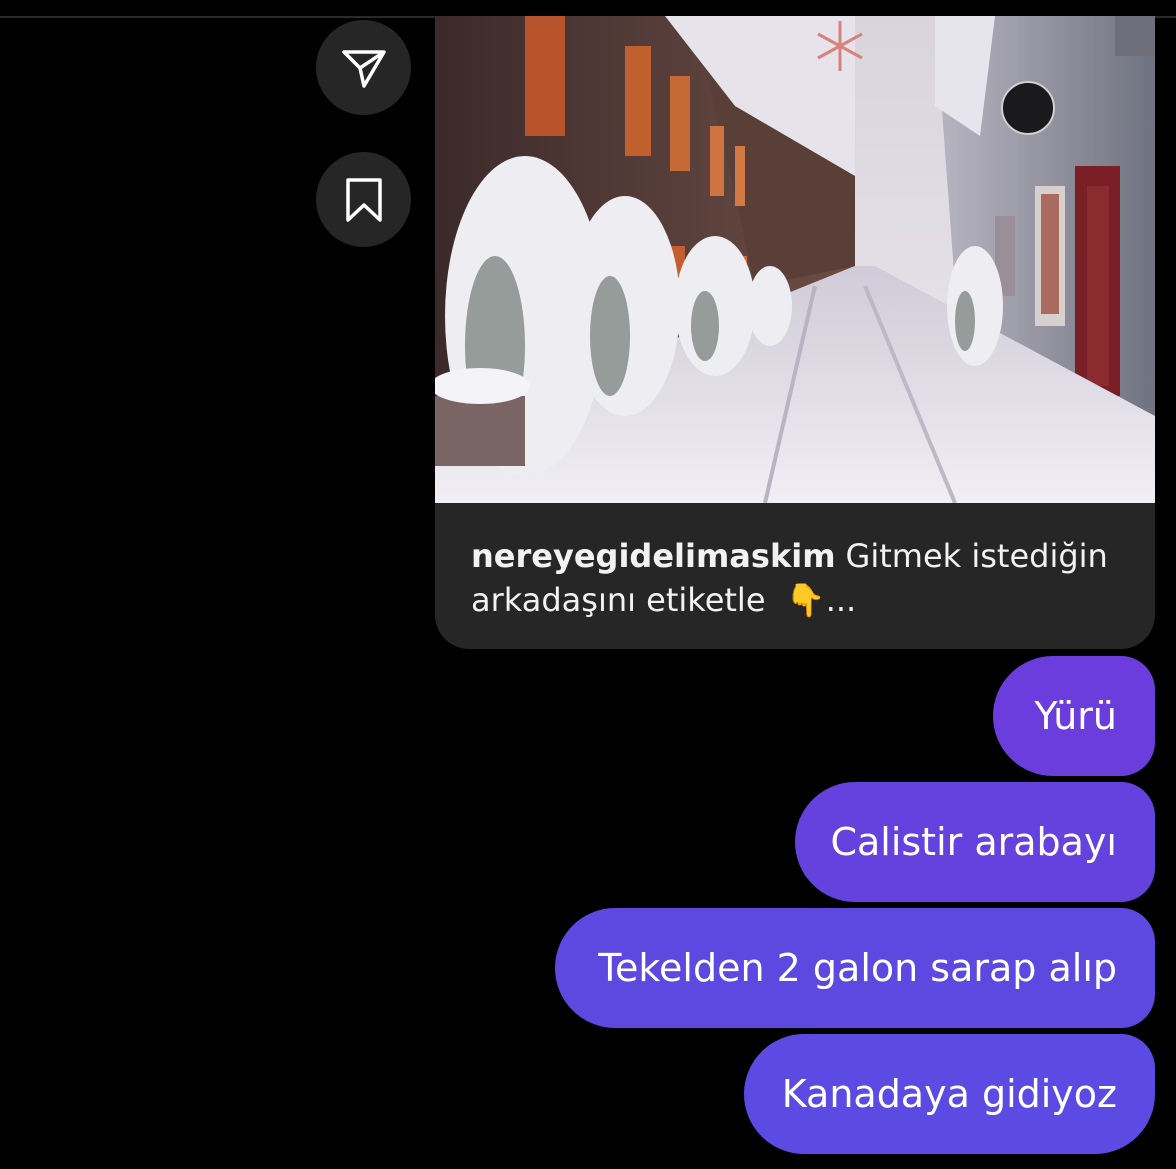  I want to click on bookmark-icon, so click(364, 200).